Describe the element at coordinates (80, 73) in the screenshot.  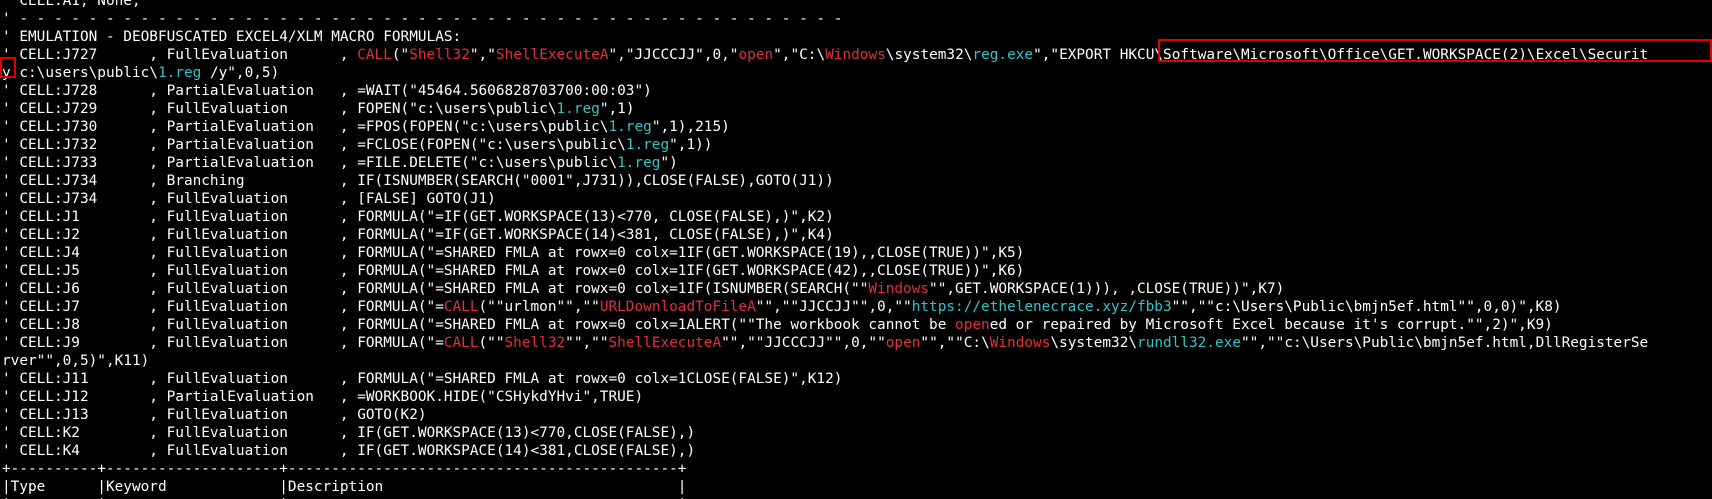
I see `text-segment: y c:\users\public\` at that location.